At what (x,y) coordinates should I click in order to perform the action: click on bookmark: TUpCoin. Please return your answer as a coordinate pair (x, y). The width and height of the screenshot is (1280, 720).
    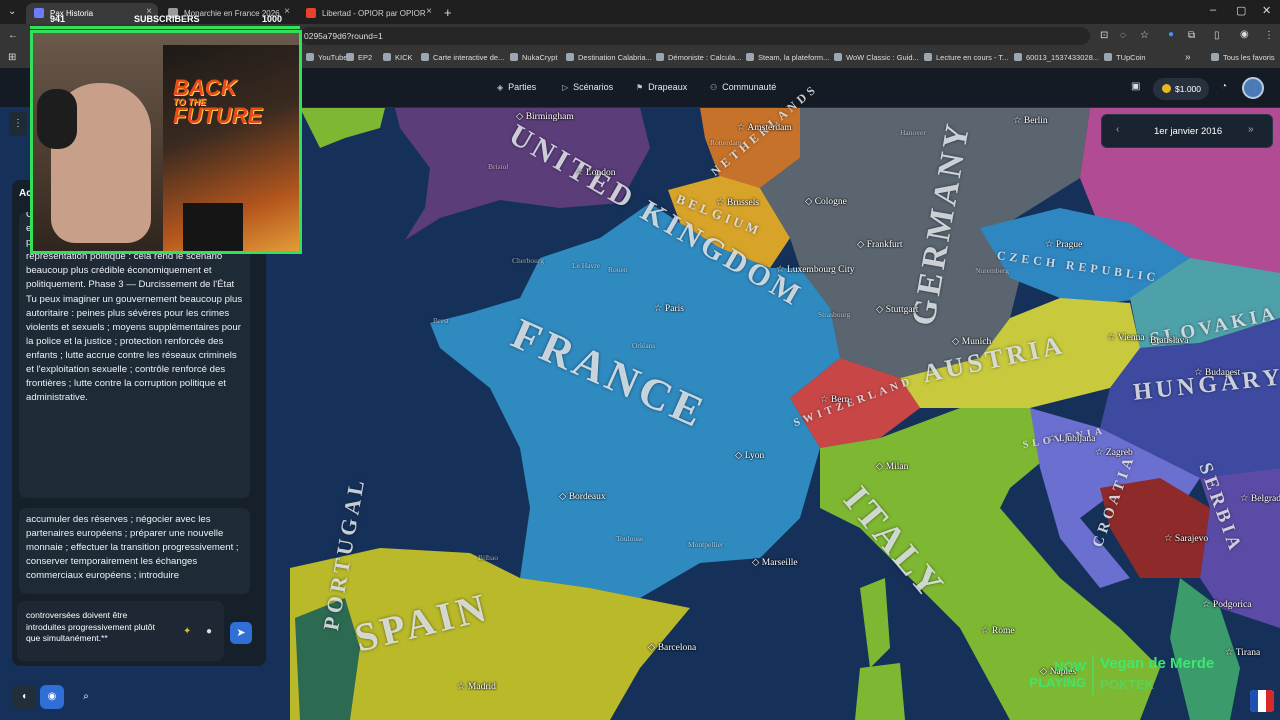
    Looking at the image, I should click on (1125, 57).